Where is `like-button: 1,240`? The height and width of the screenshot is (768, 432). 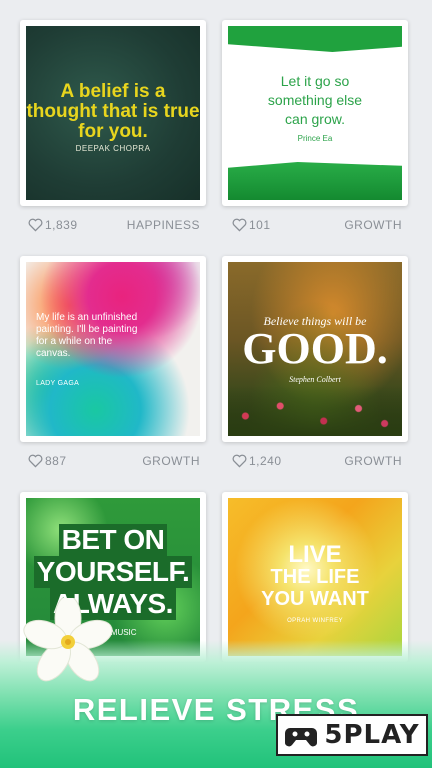 like-button: 1,240 is located at coordinates (257, 461).